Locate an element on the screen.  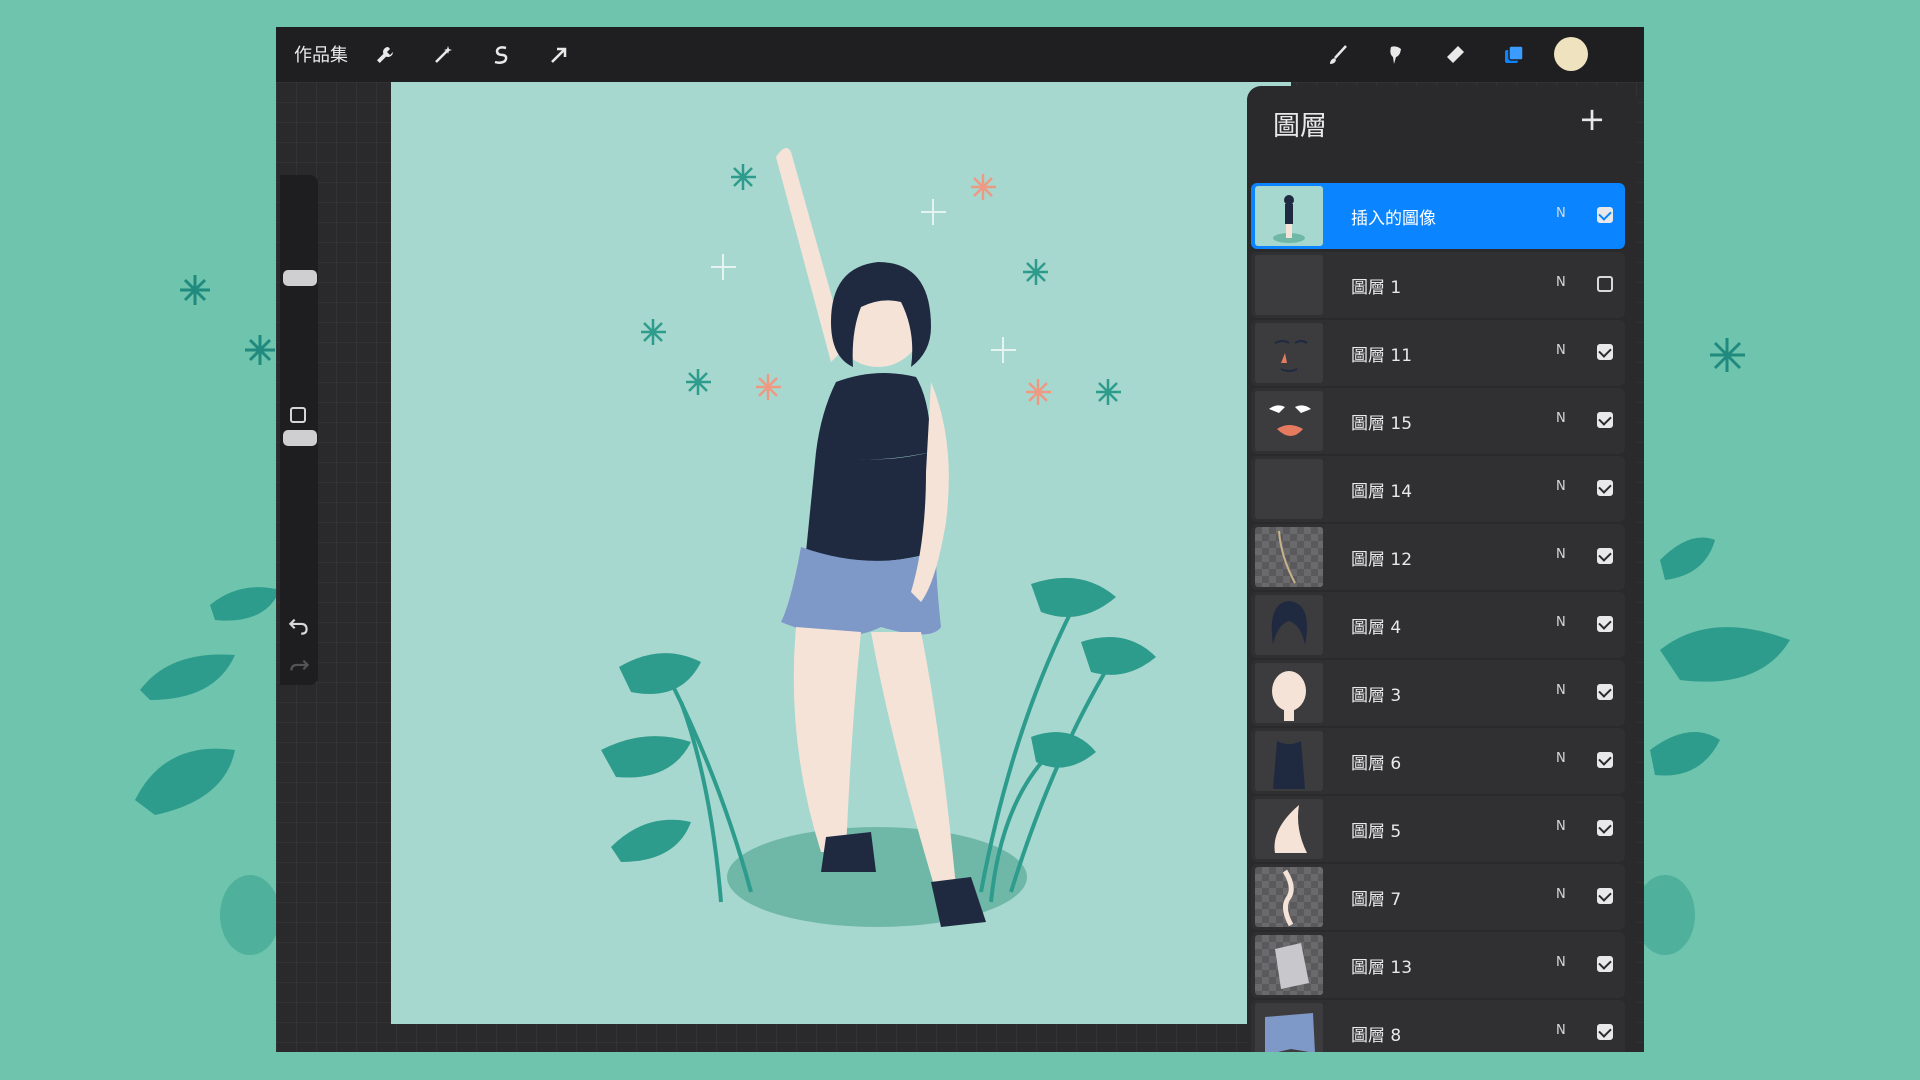
wrench-icon is located at coordinates (385, 55).